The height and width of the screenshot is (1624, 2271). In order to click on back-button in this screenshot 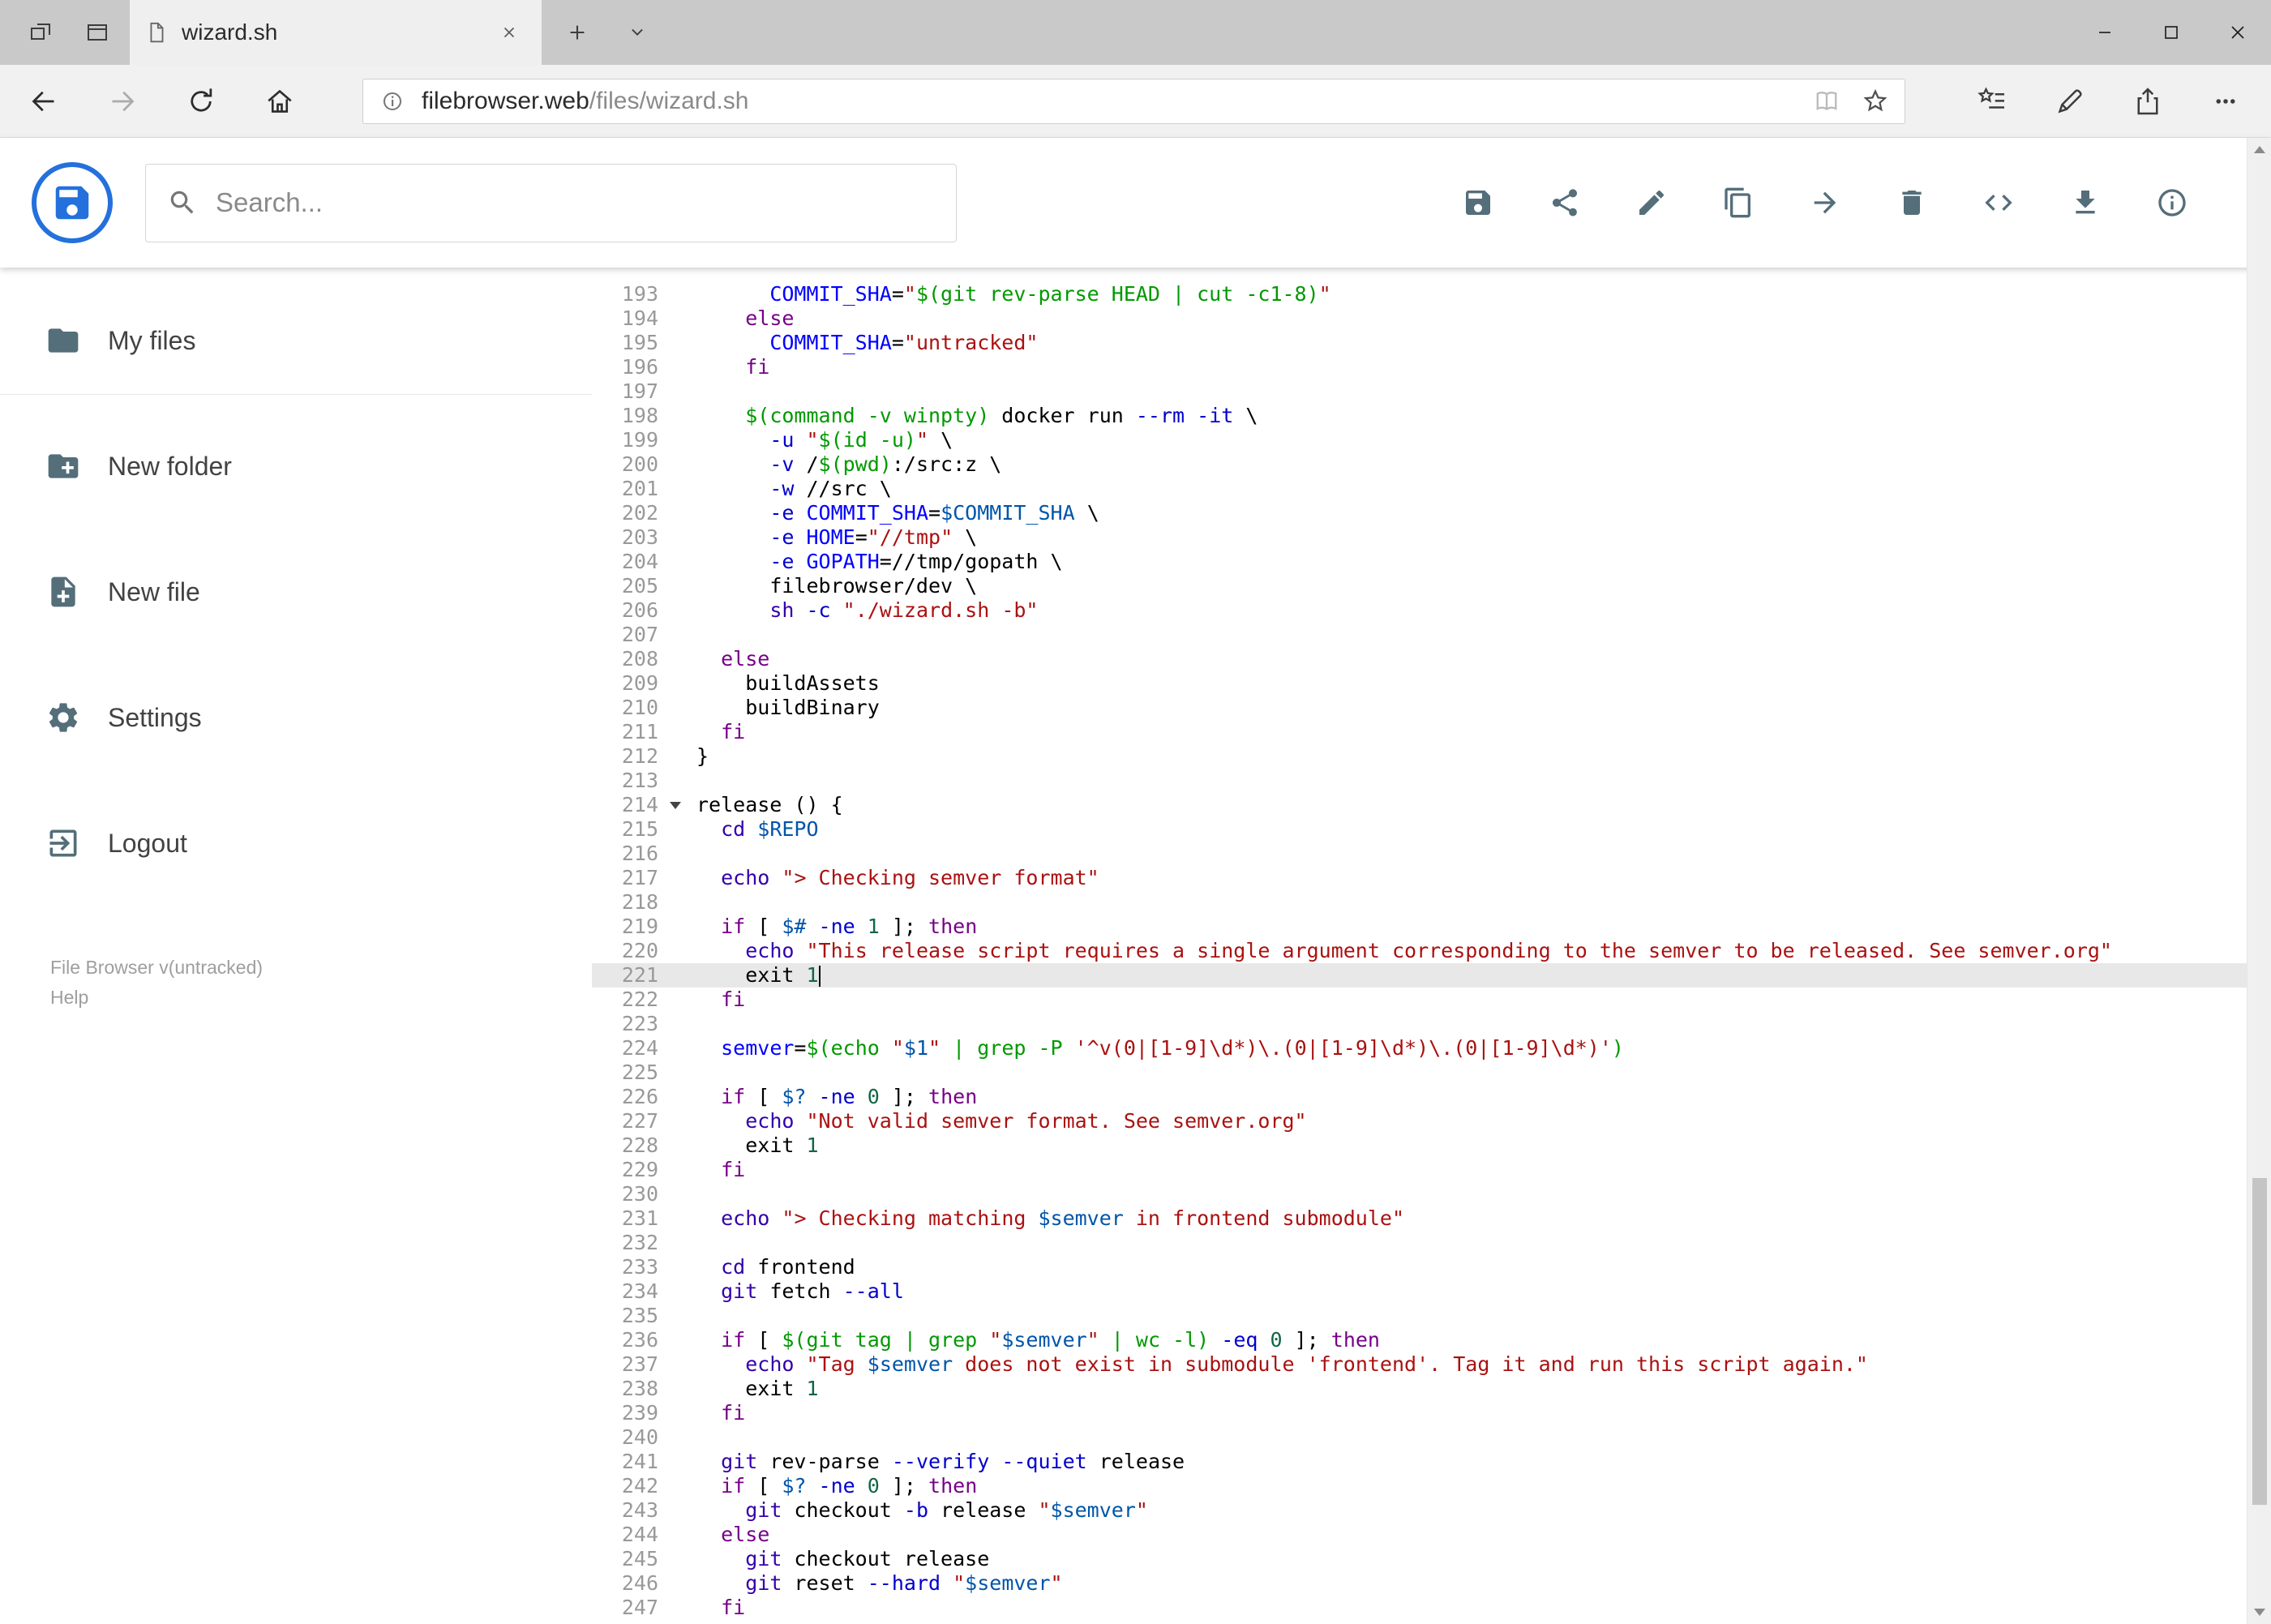, I will do `click(44, 101)`.